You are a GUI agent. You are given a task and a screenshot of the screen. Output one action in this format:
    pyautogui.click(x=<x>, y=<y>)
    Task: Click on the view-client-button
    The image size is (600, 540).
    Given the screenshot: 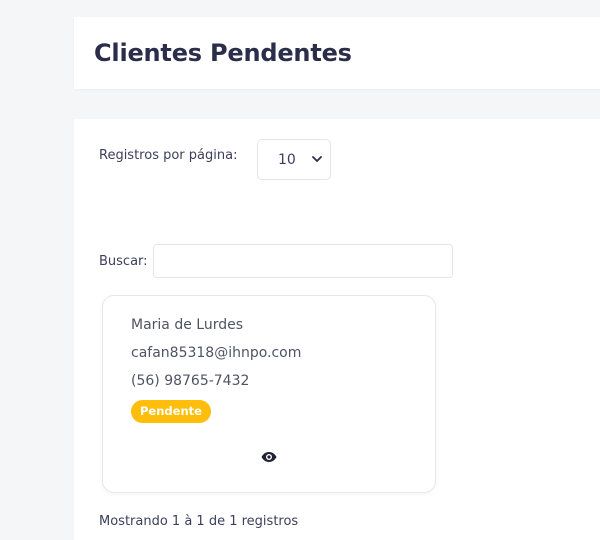 What is the action you would take?
    pyautogui.click(x=269, y=457)
    